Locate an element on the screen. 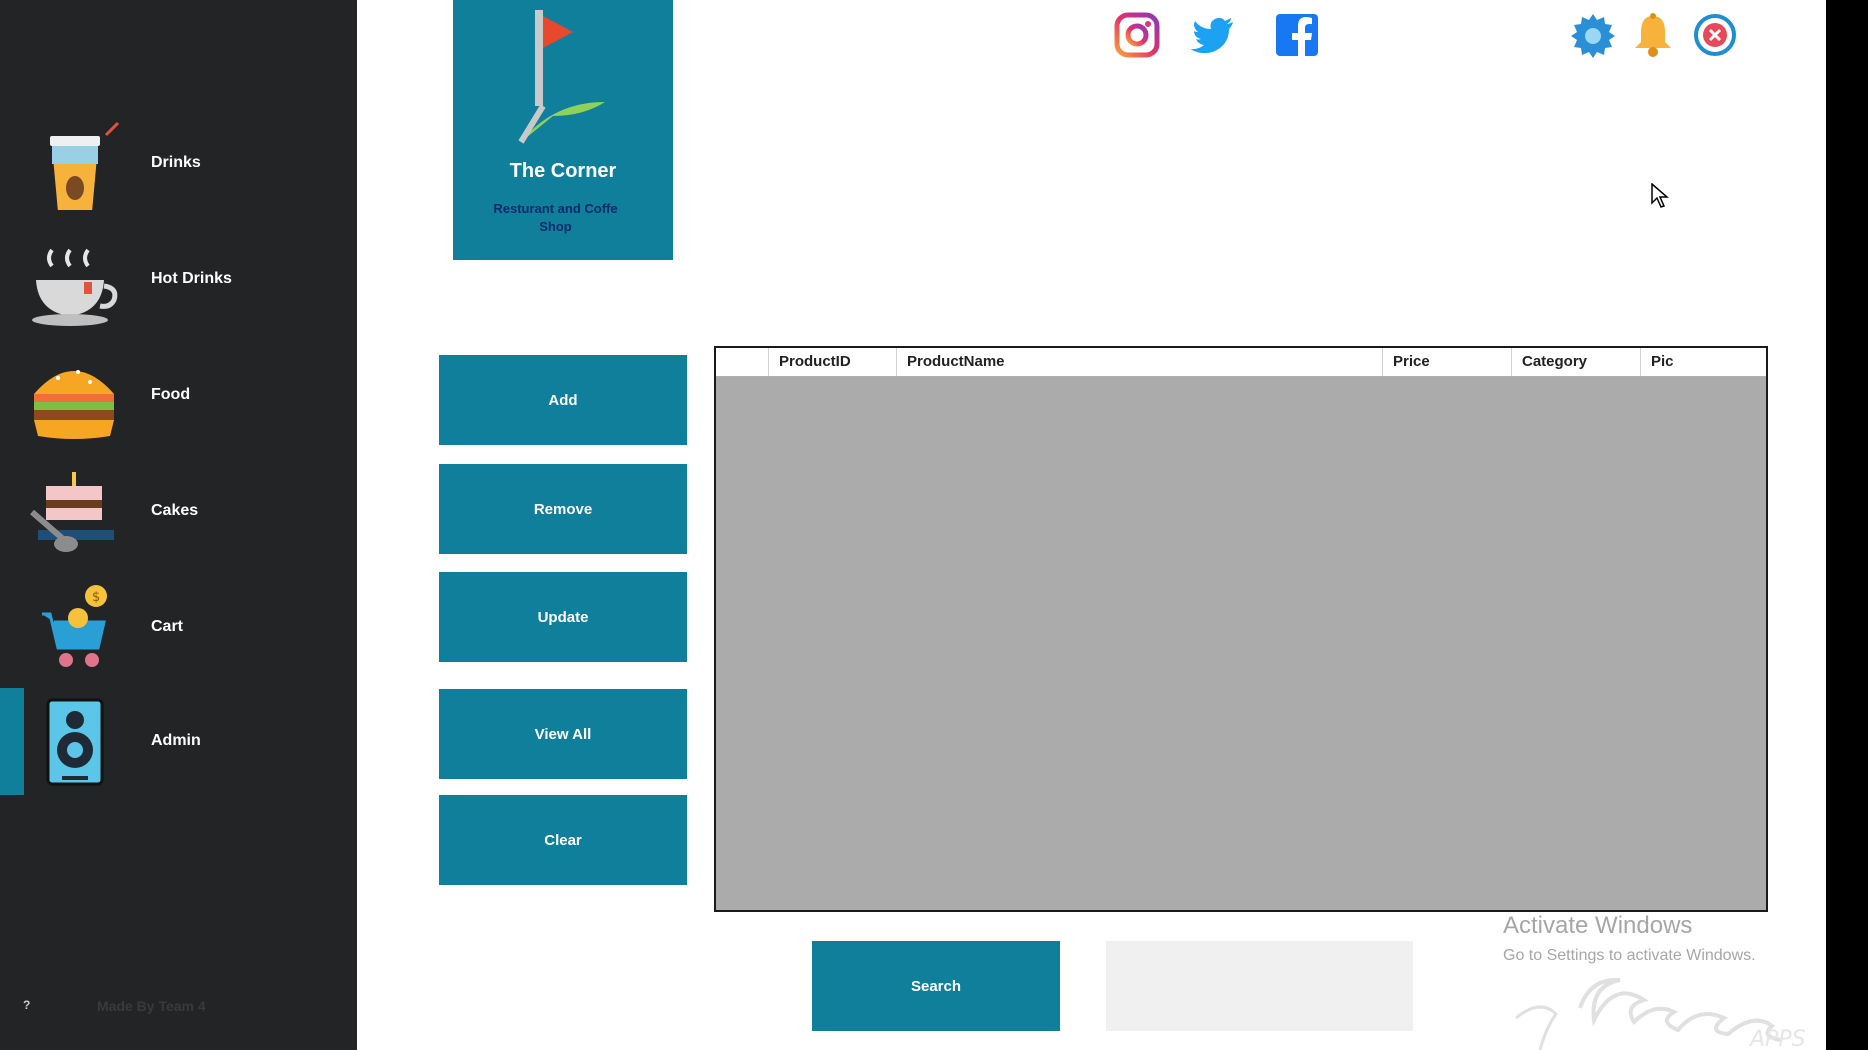 This screenshot has width=1868, height=1050. sidebar-item-label: Cart is located at coordinates (167, 626).